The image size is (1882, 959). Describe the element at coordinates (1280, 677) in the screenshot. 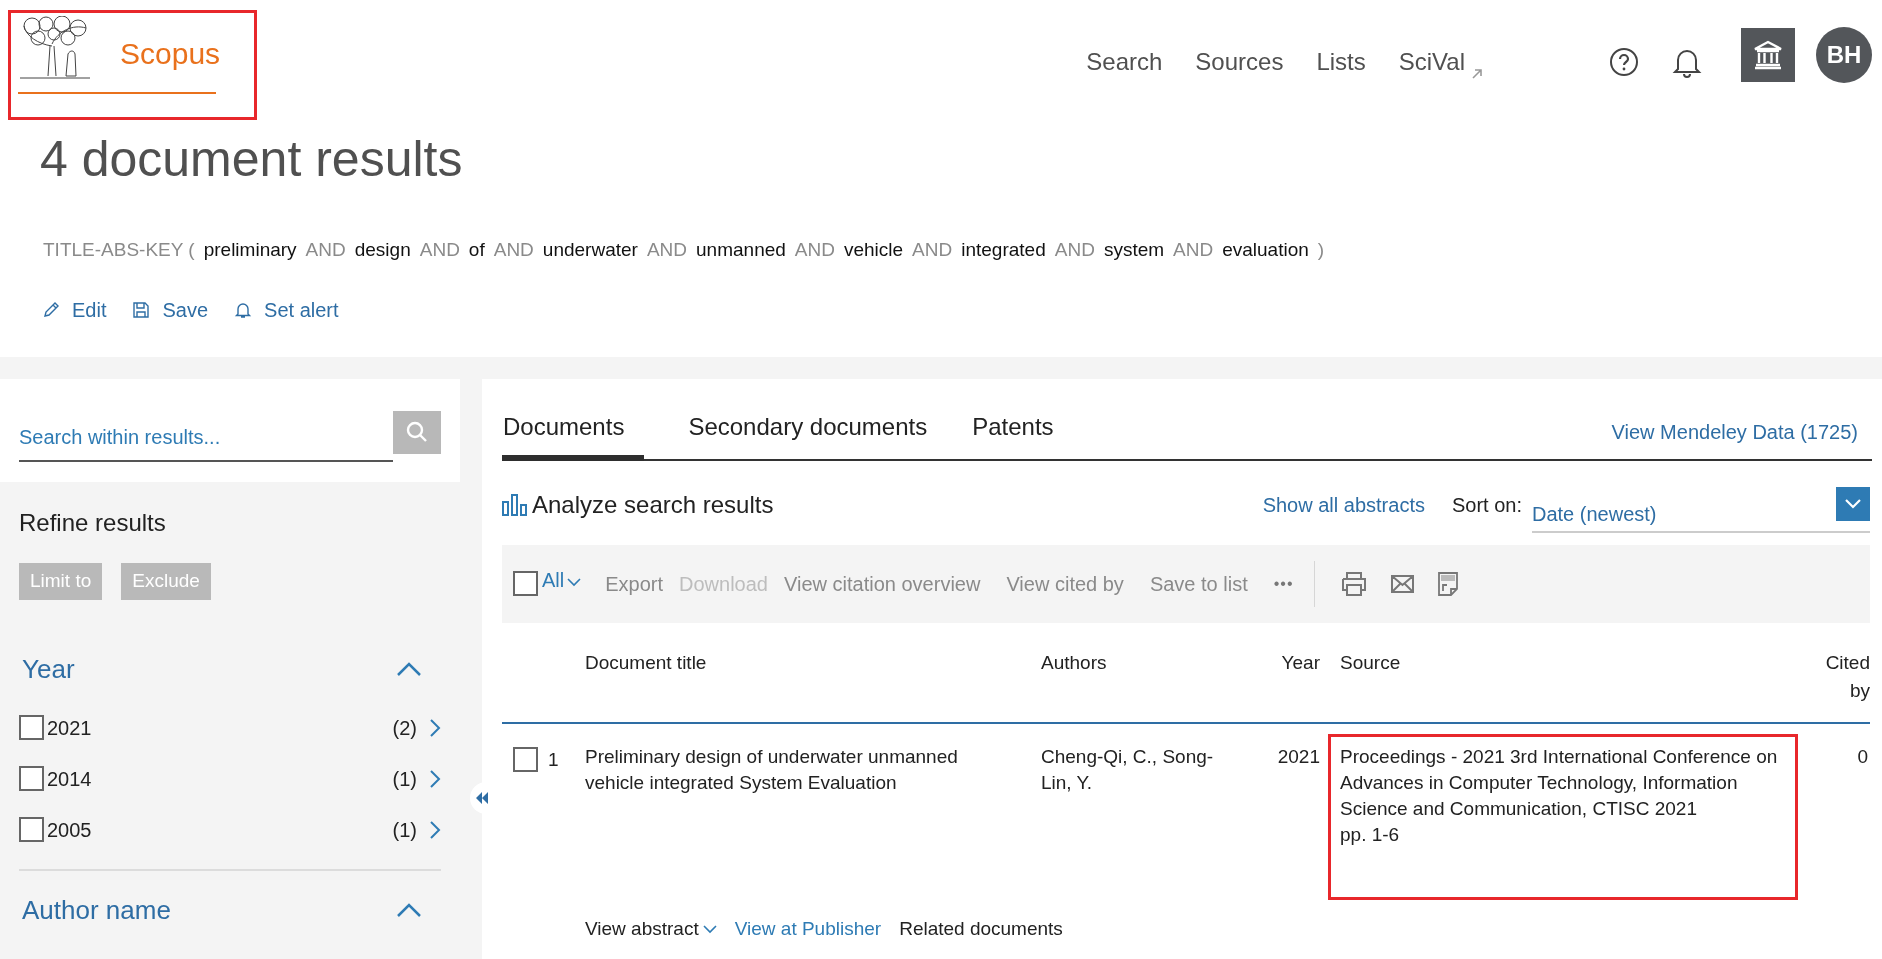

I see `column-header: Year` at that location.